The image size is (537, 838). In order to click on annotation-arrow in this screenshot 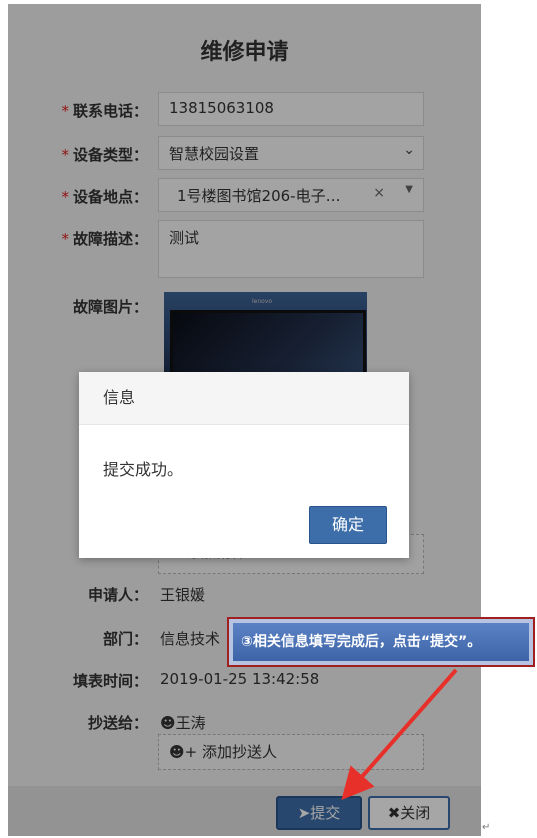, I will do `click(399, 734)`.